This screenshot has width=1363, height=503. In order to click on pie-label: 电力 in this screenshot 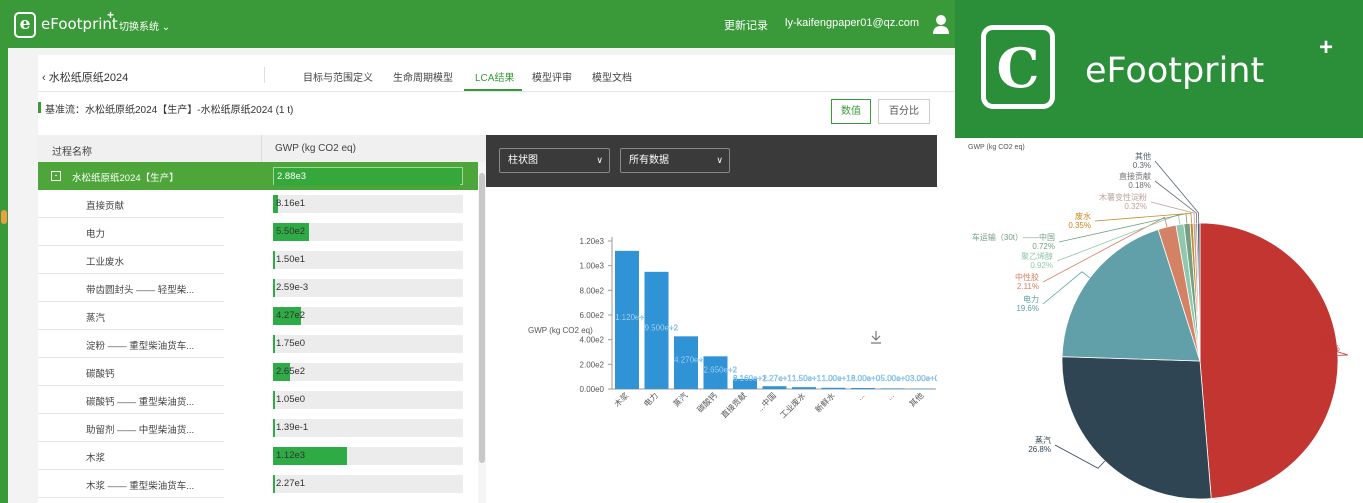, I will do `click(1031, 299)`.